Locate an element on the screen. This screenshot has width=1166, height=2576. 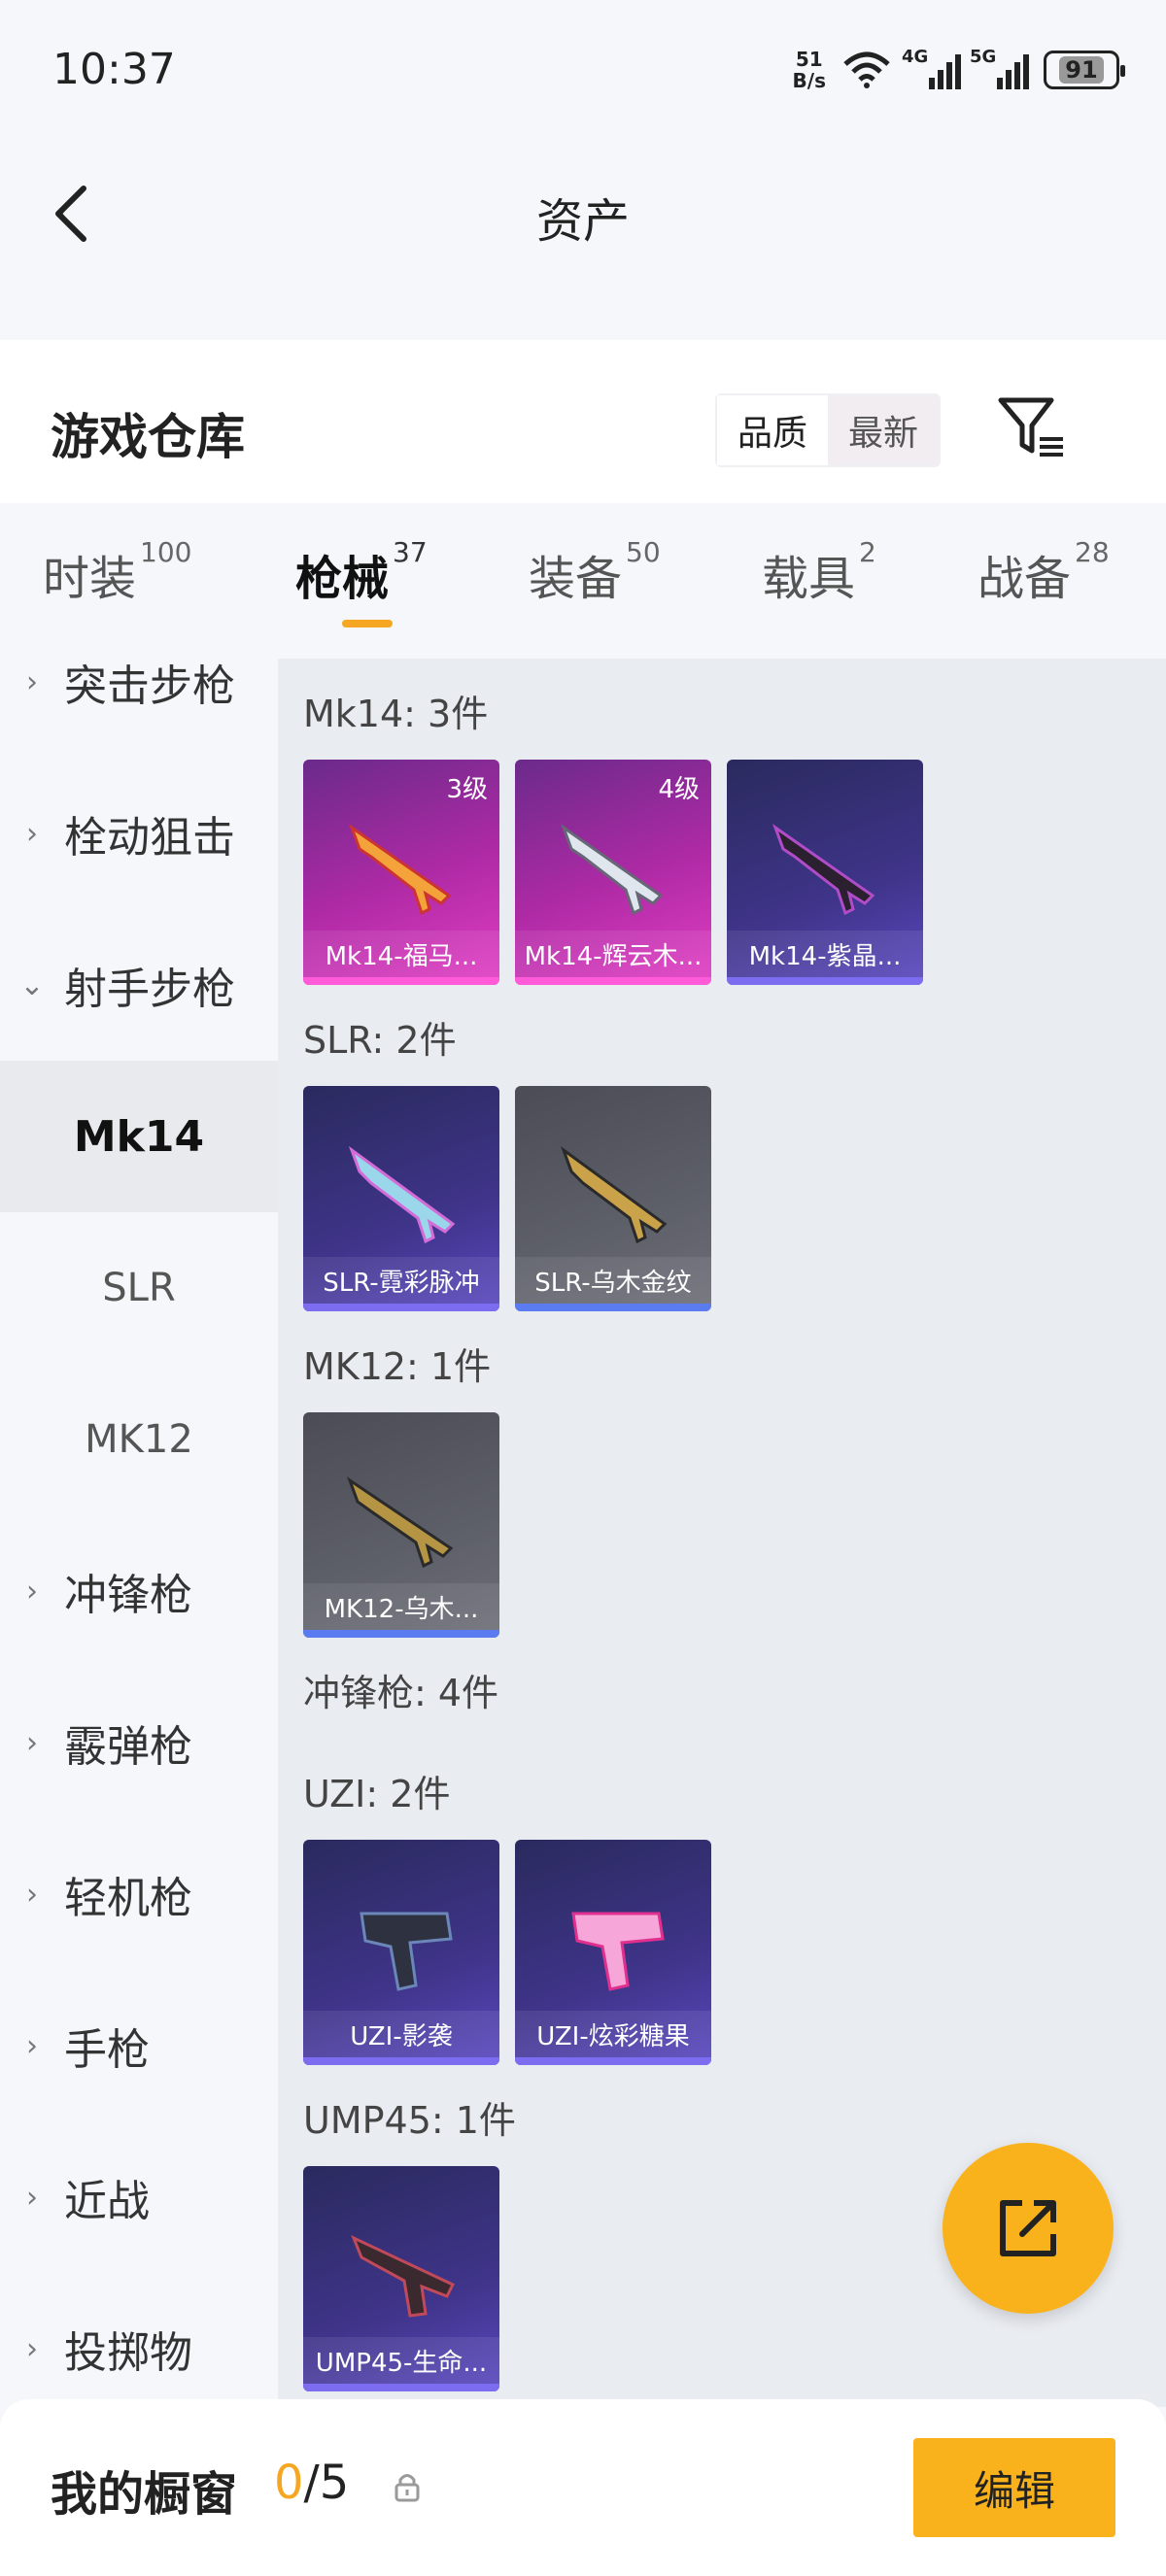
sidebar-item-label: MK12 is located at coordinates (139, 1439).